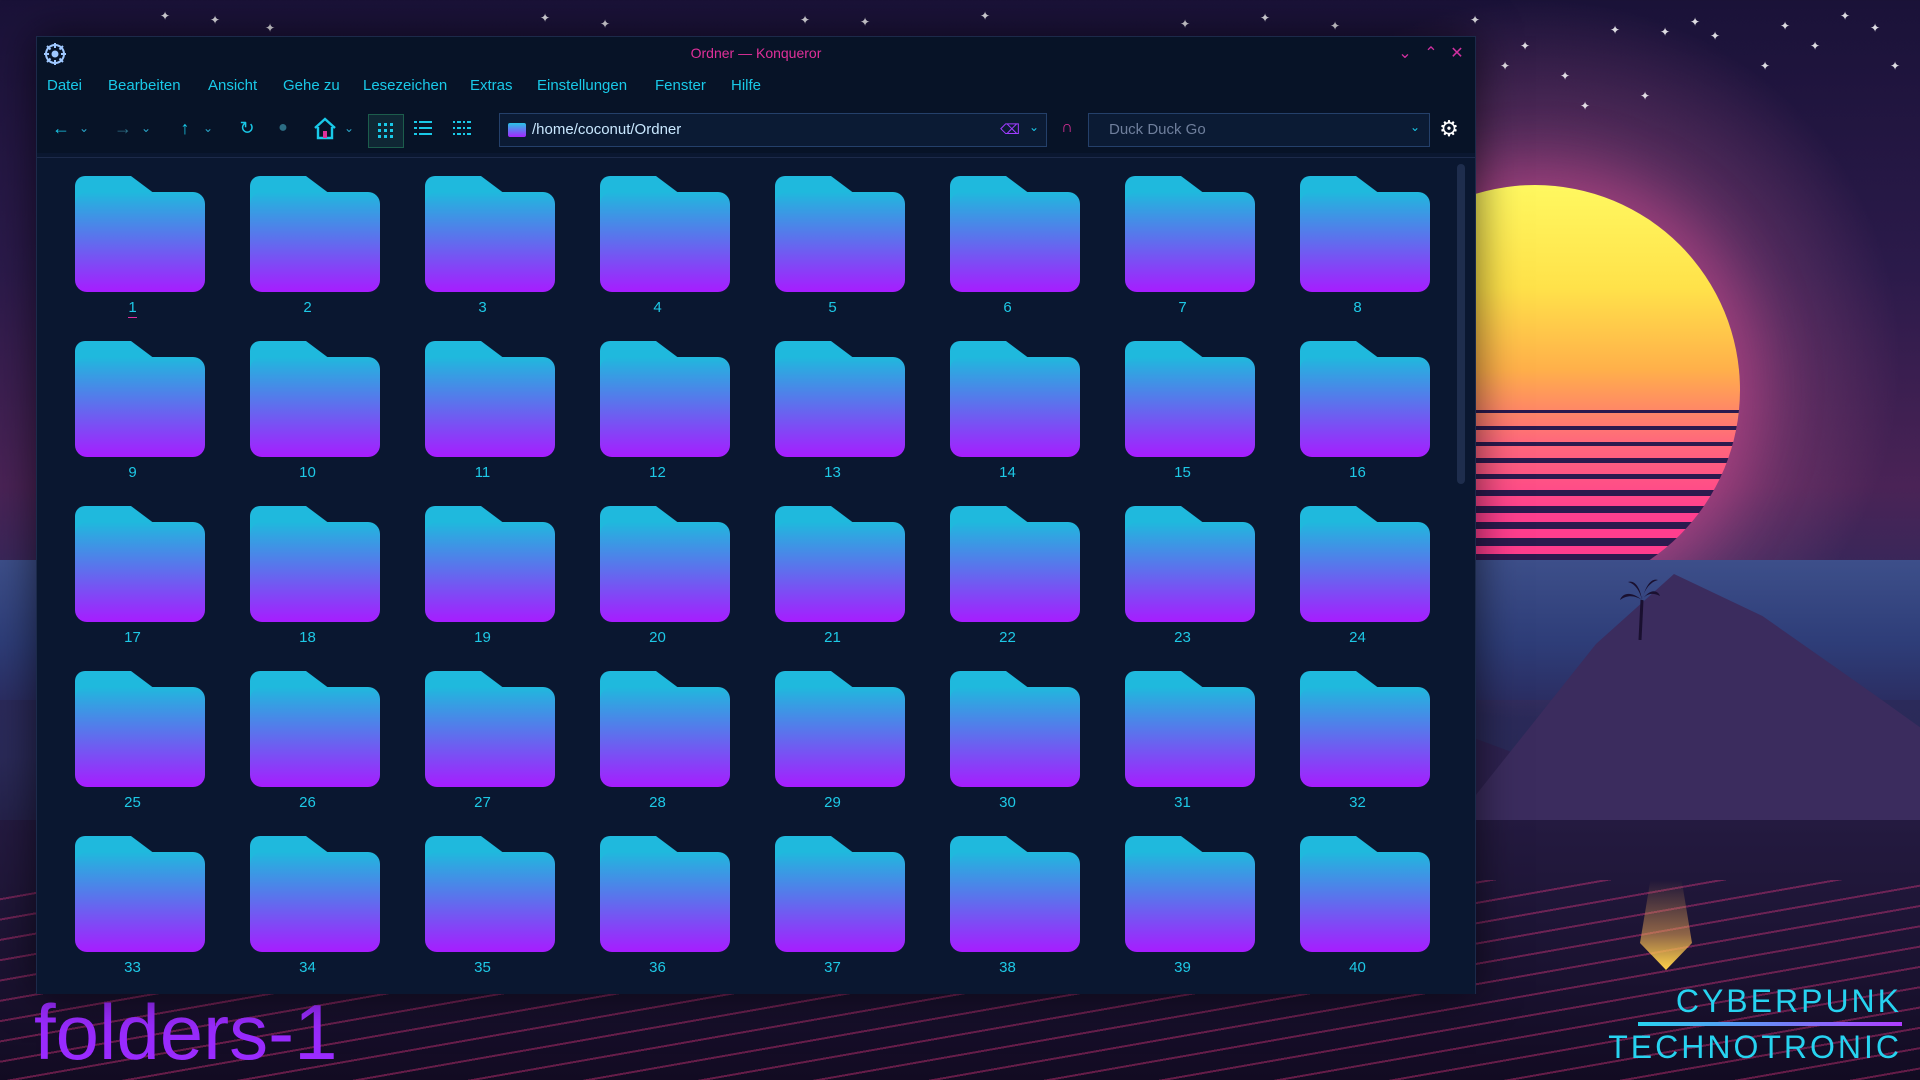  What do you see at coordinates (132, 904) in the screenshot?
I see `folder-item: 33` at bounding box center [132, 904].